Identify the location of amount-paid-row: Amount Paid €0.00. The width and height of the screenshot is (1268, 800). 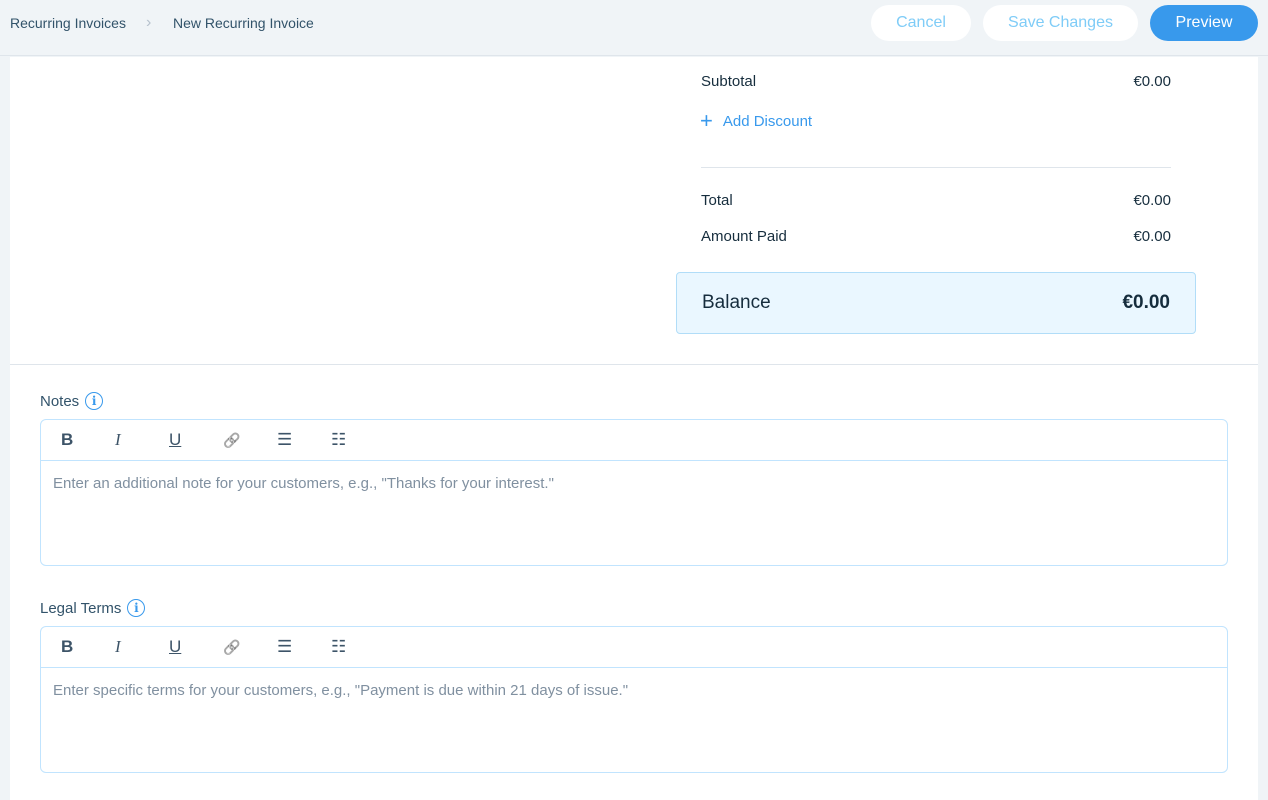
(936, 236).